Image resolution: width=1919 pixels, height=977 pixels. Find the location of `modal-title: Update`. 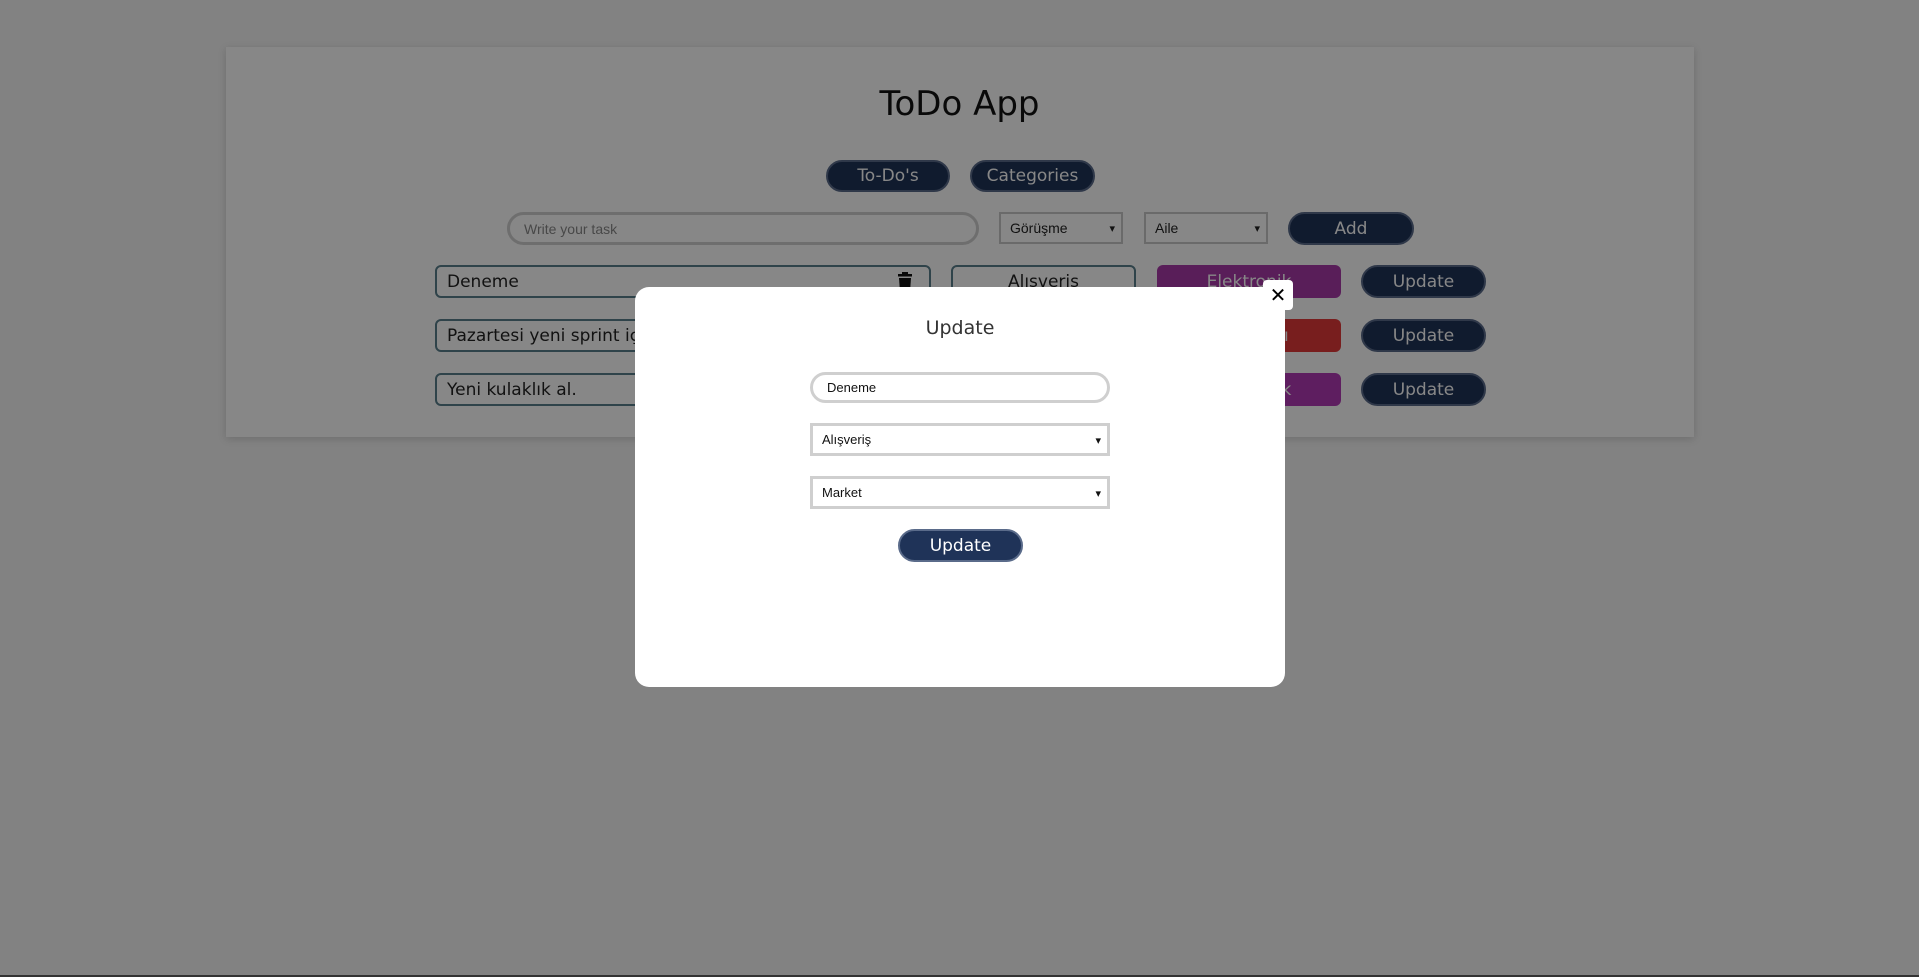

modal-title: Update is located at coordinates (960, 328).